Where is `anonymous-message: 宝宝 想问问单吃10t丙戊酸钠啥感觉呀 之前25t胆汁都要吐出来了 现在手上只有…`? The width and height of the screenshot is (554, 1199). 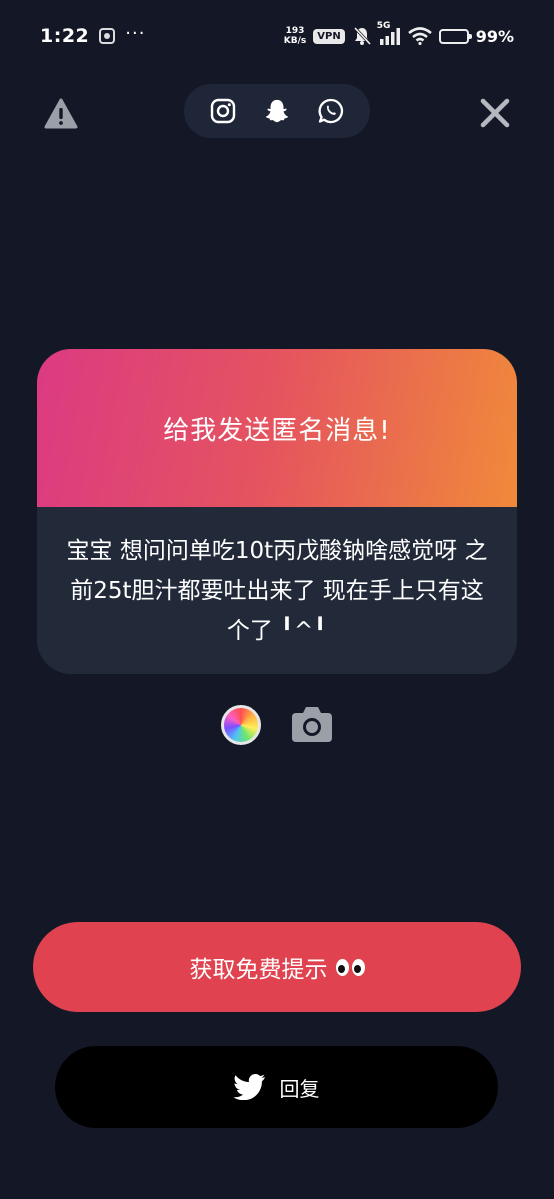
anonymous-message: 宝宝 想问问单吃10t丙戊酸钠啥感觉呀 之前25t胆汁都要吐出来了 现在手上只有… is located at coordinates (277, 590).